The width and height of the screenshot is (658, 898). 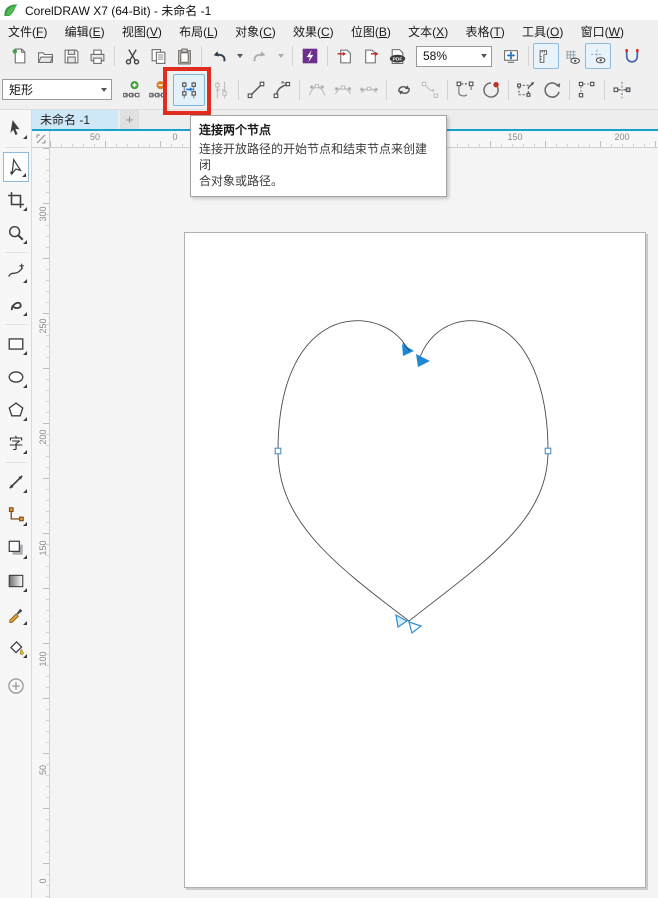 What do you see at coordinates (343, 90) in the screenshot?
I see `smooth-node-button` at bounding box center [343, 90].